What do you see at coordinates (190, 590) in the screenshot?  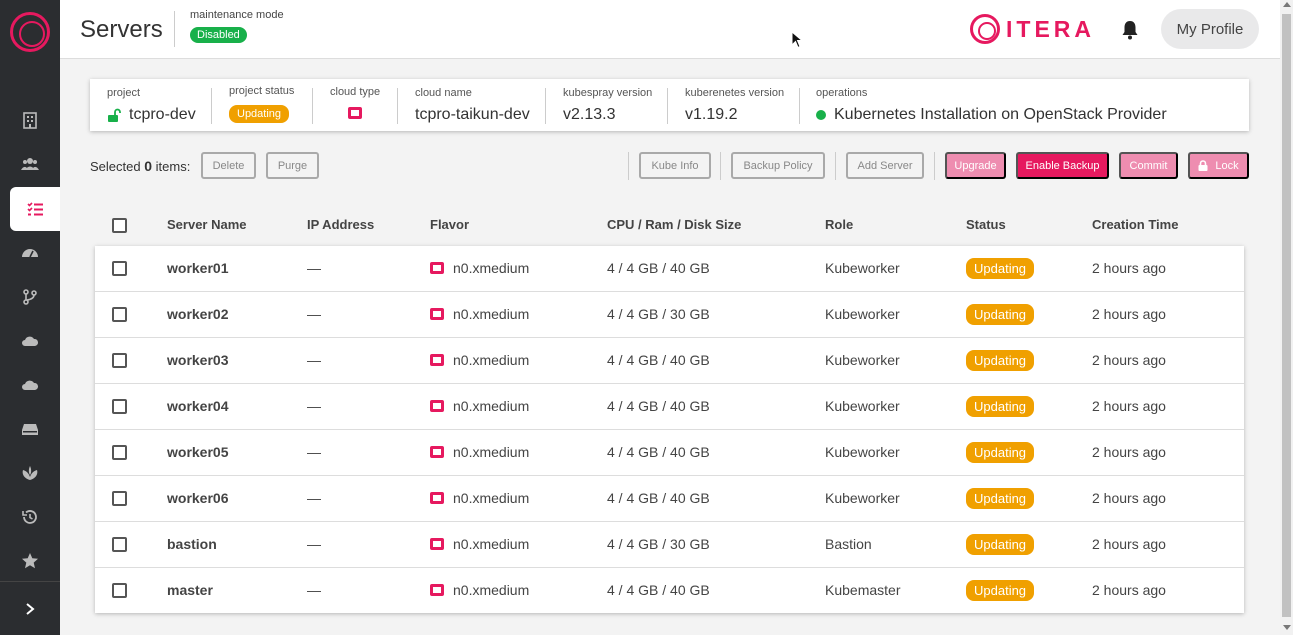 I see `server-name: master` at bounding box center [190, 590].